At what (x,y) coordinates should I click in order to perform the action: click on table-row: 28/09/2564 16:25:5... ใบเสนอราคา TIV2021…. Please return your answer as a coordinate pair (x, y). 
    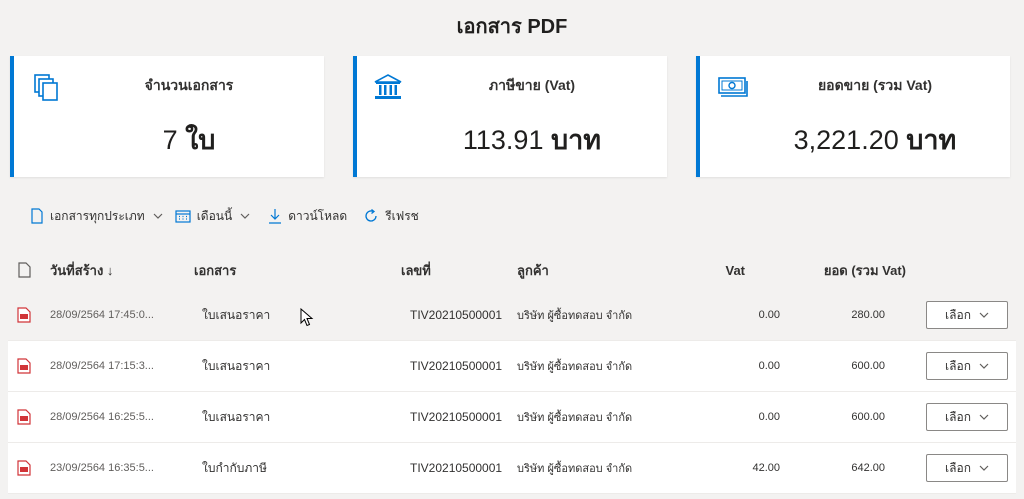
    Looking at the image, I should click on (512, 417).